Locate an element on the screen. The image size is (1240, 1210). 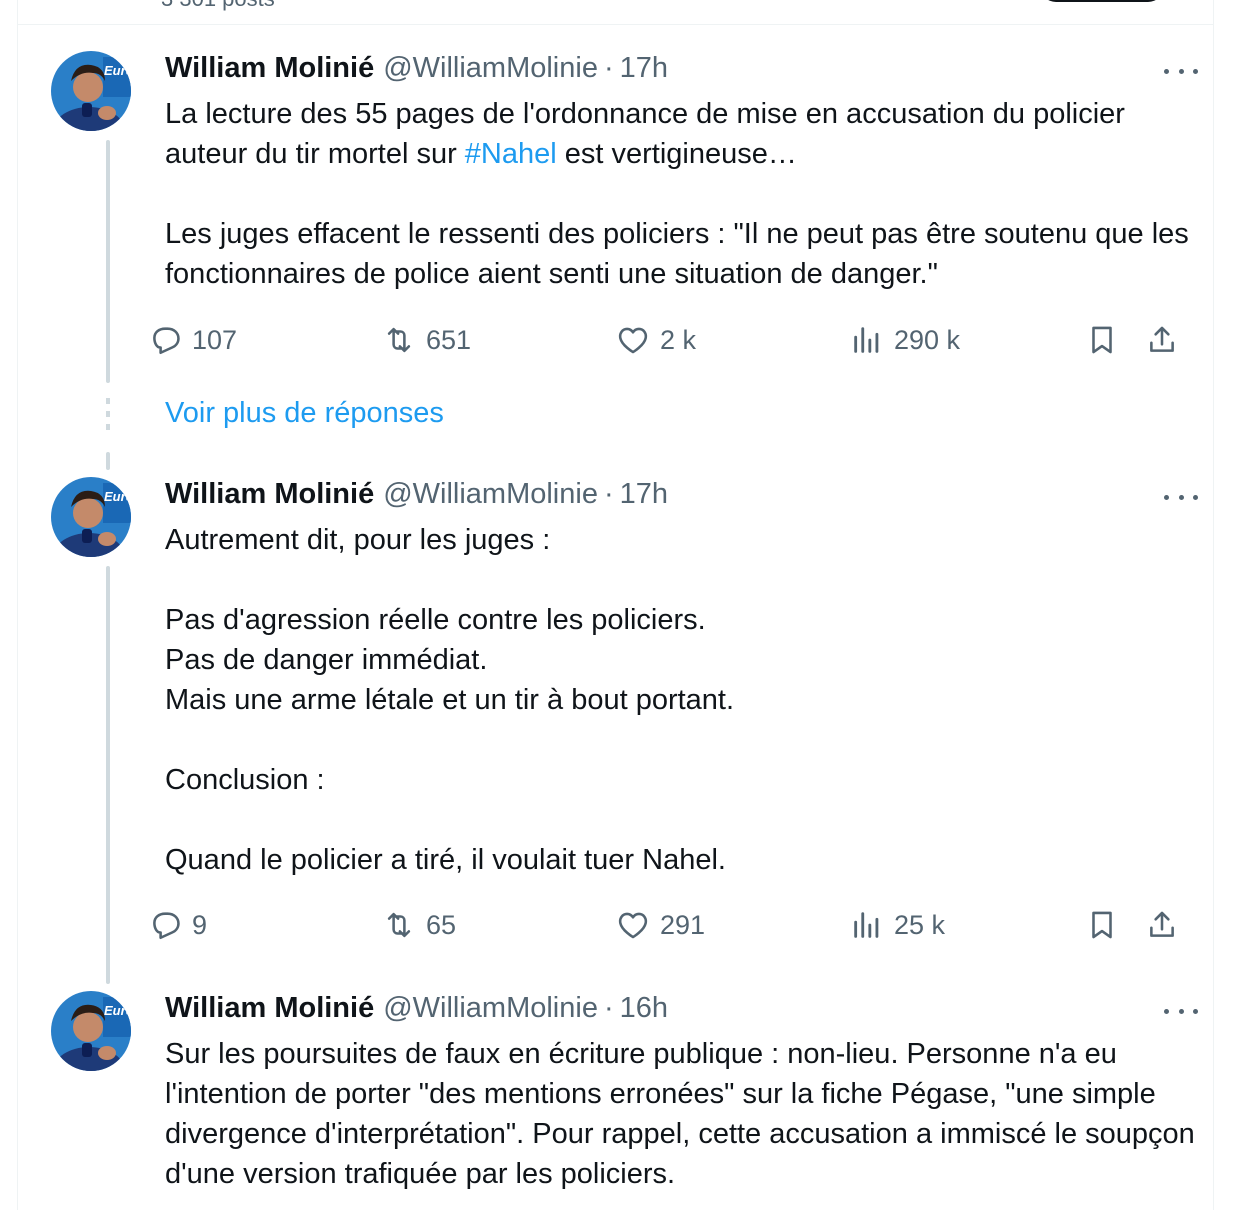
like-button: 291 is located at coordinates (660, 925).